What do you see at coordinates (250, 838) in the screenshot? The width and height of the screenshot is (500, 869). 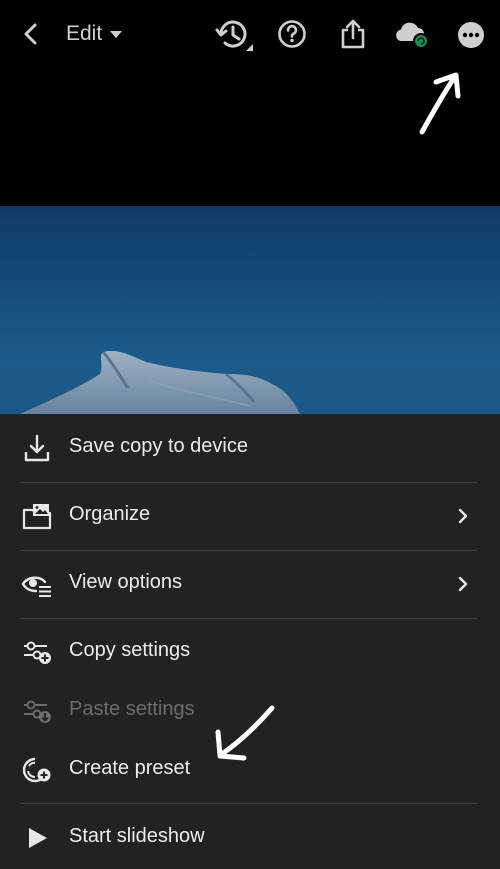 I see `menu-item-start-slideshow: Start slideshow` at bounding box center [250, 838].